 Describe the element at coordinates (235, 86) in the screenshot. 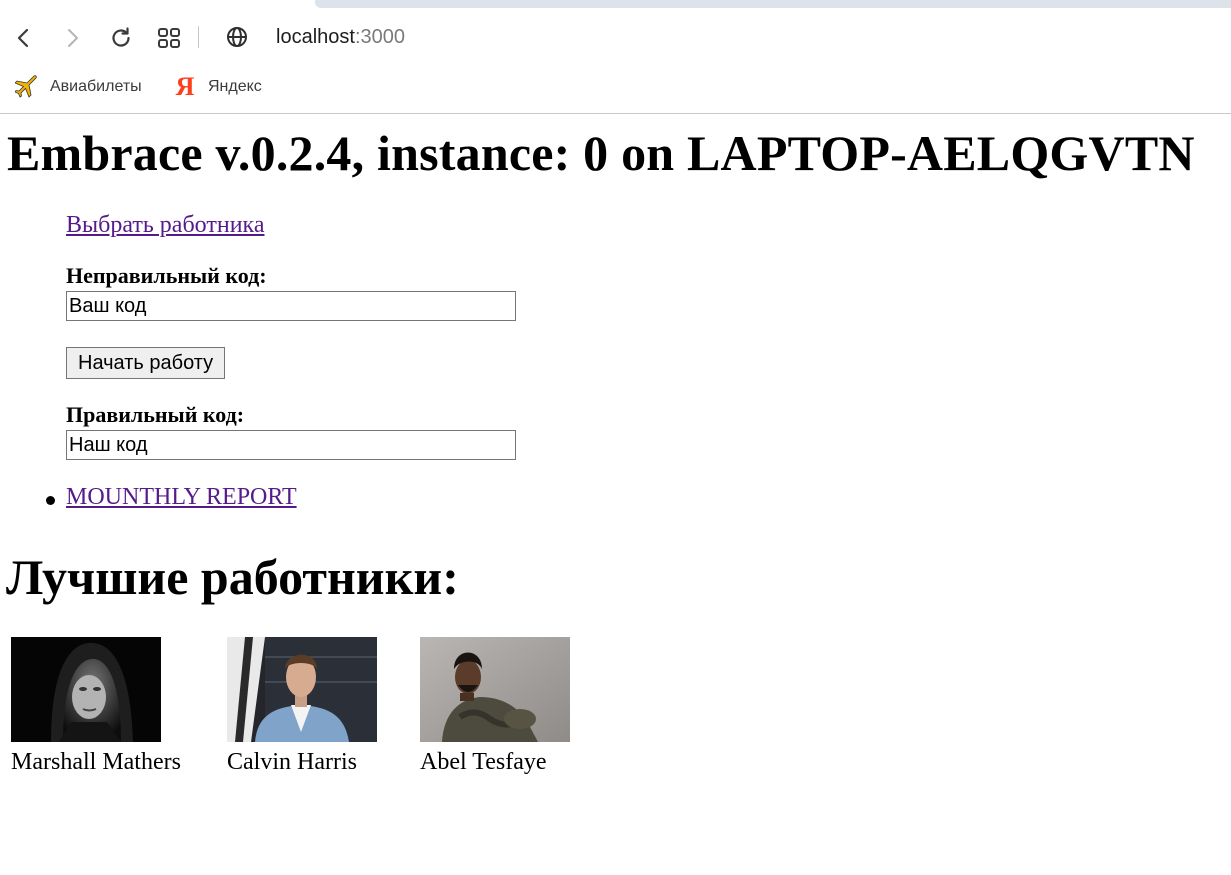

I see `bookmark-label: Яндекс` at that location.